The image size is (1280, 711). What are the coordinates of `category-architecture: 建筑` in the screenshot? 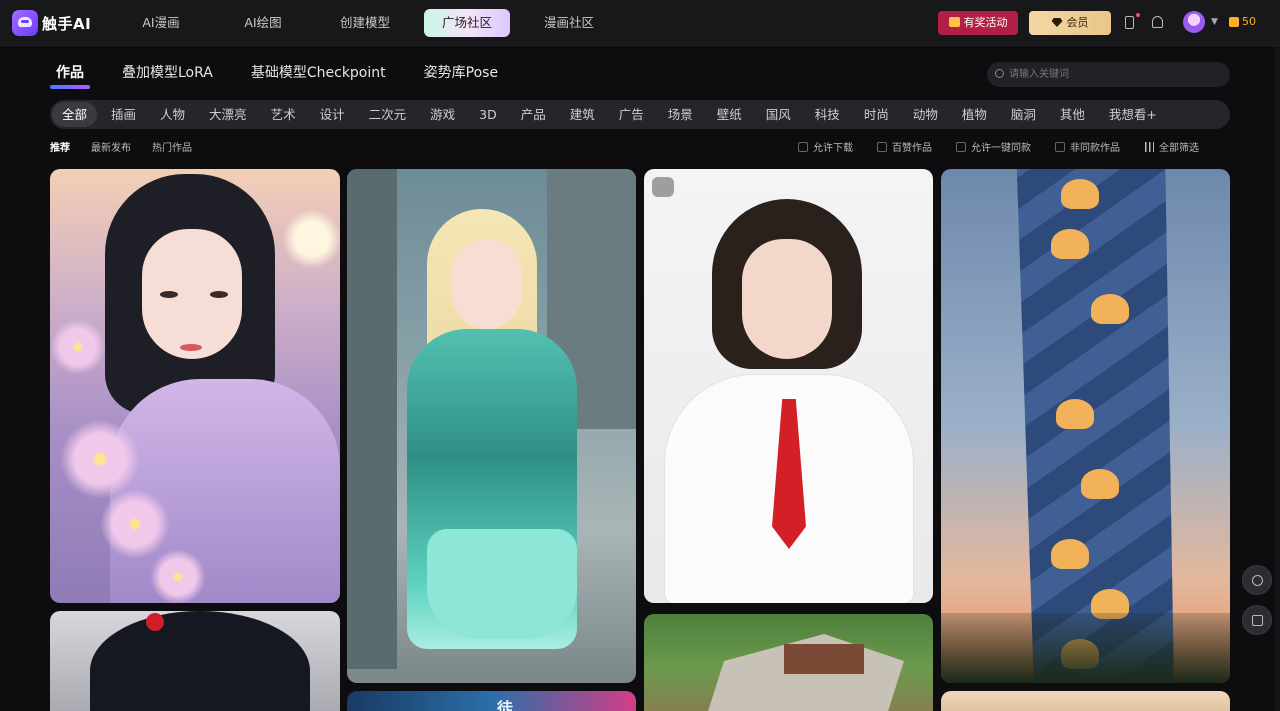 It's located at (582, 114).